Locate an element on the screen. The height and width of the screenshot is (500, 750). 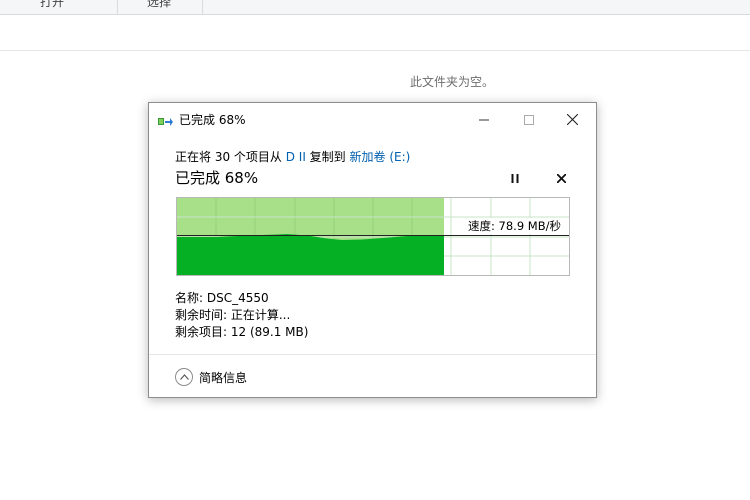
minimize-icon is located at coordinates (483, 119).